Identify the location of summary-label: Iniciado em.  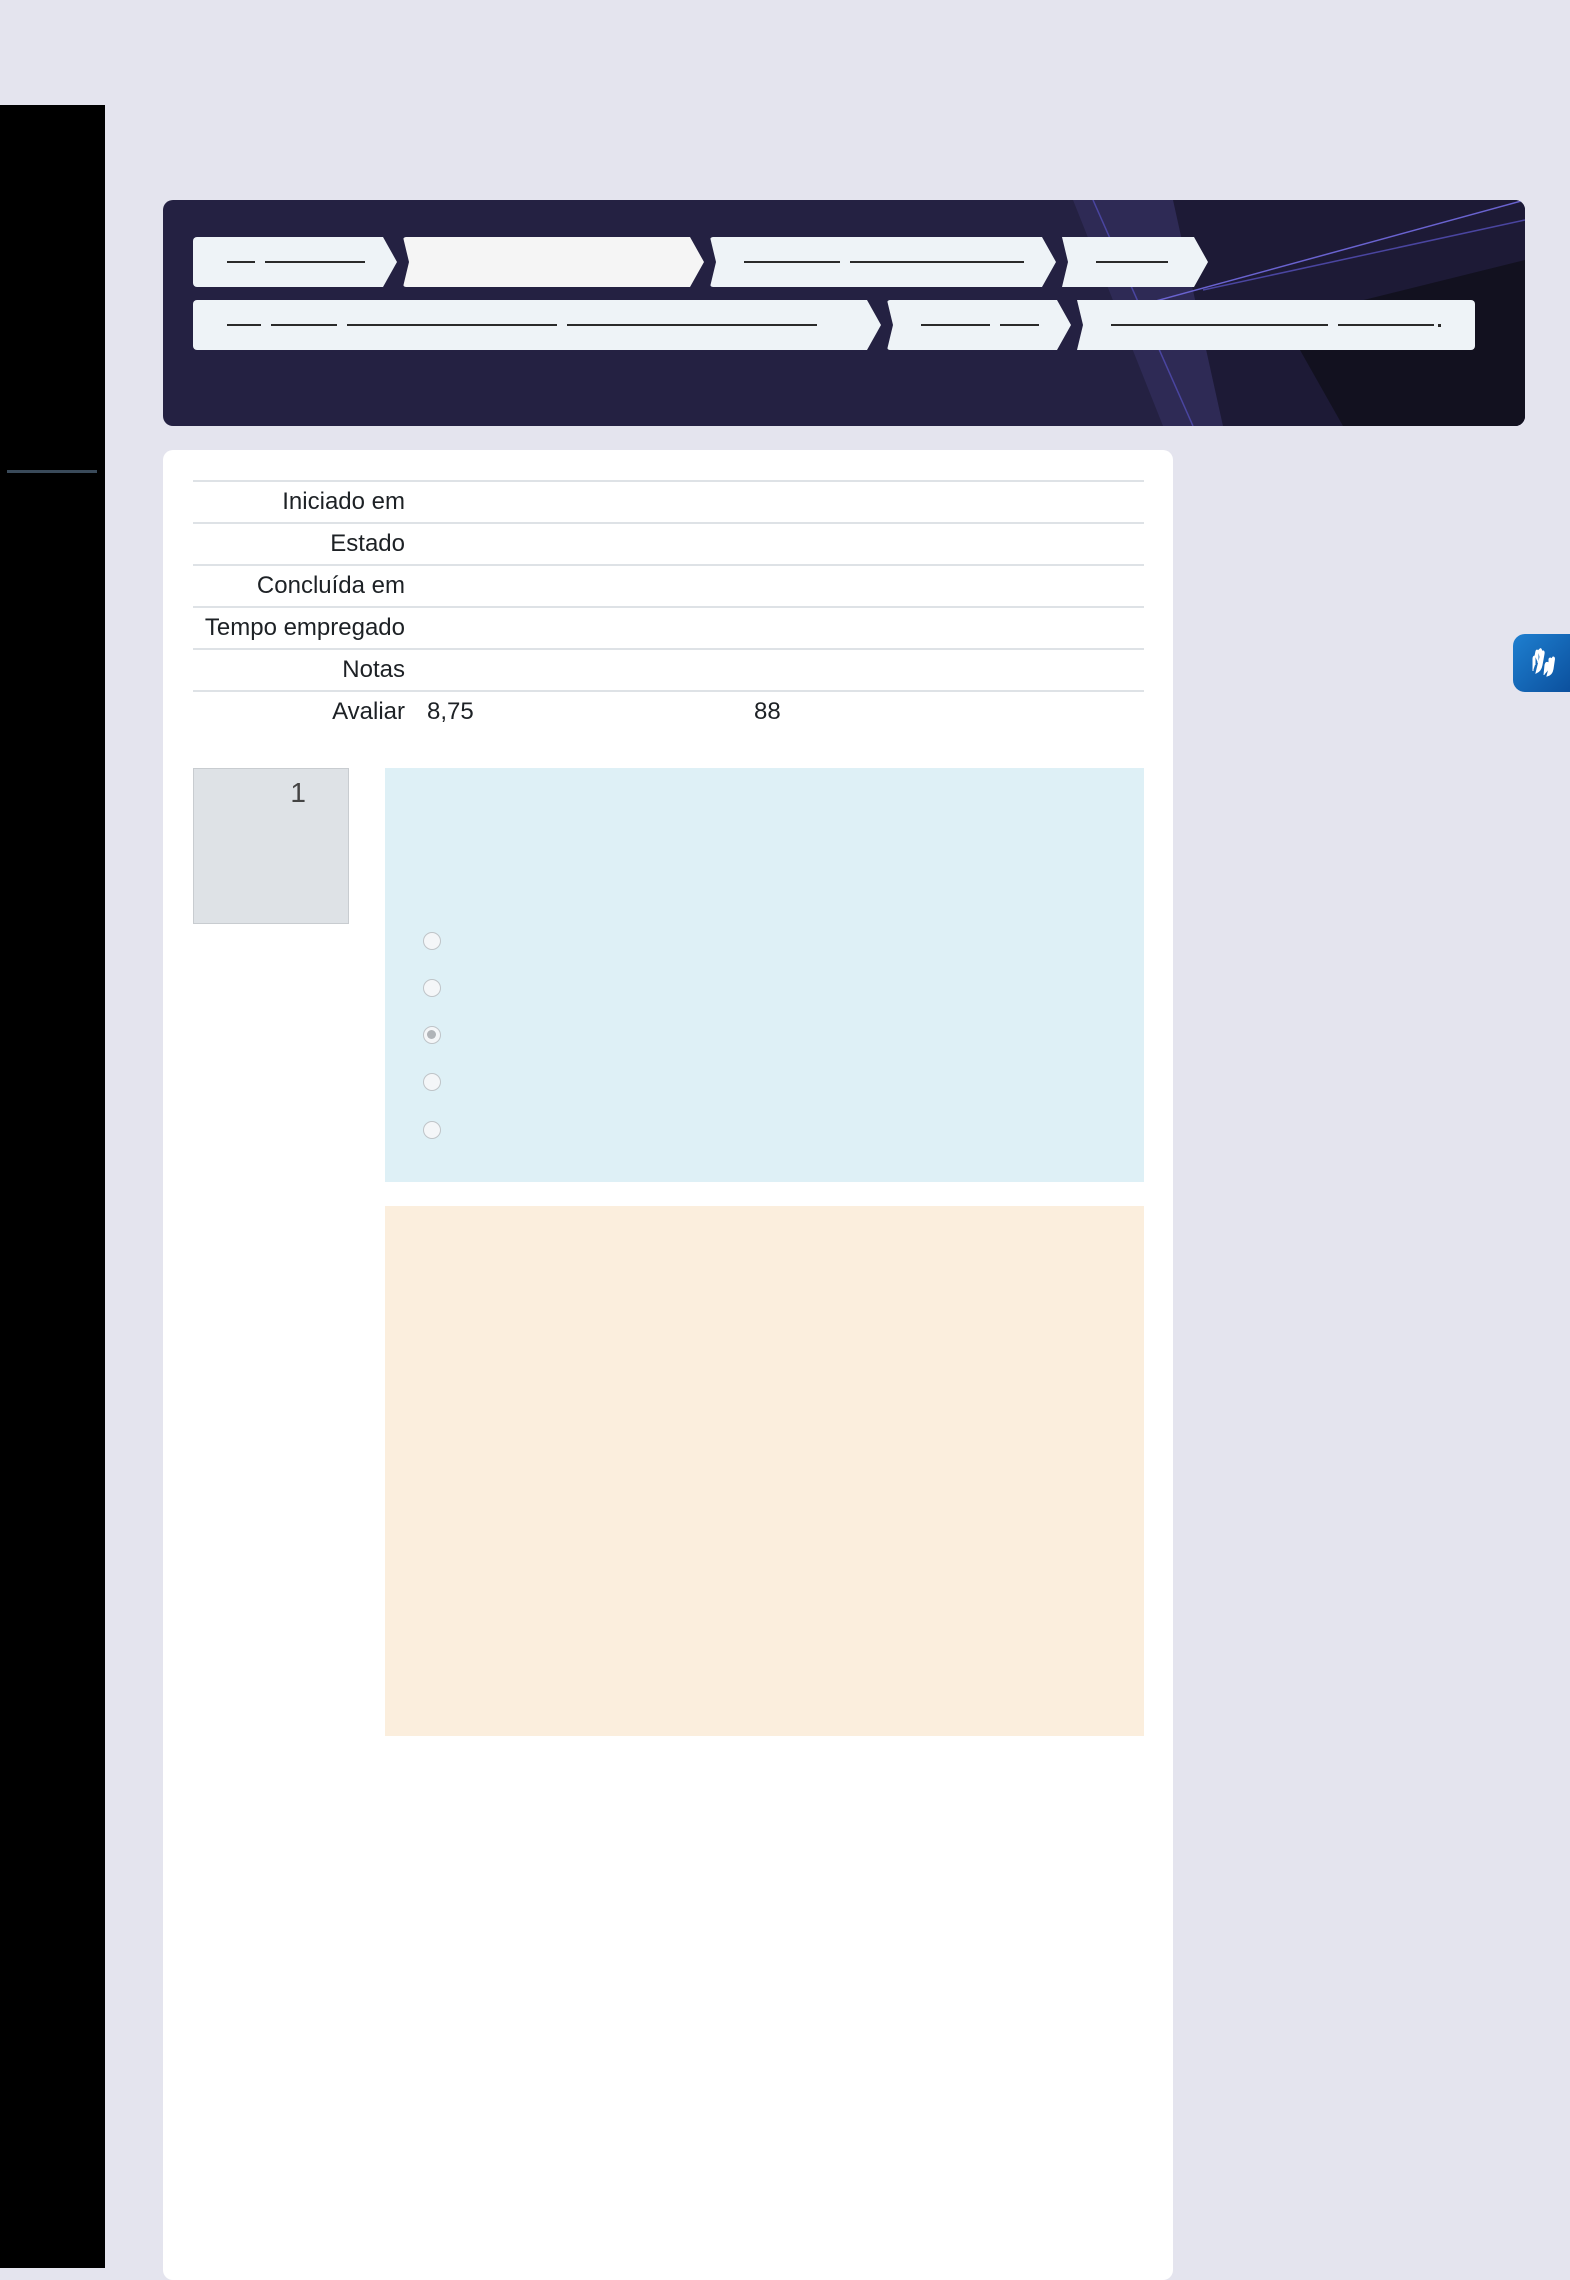
(343, 501).